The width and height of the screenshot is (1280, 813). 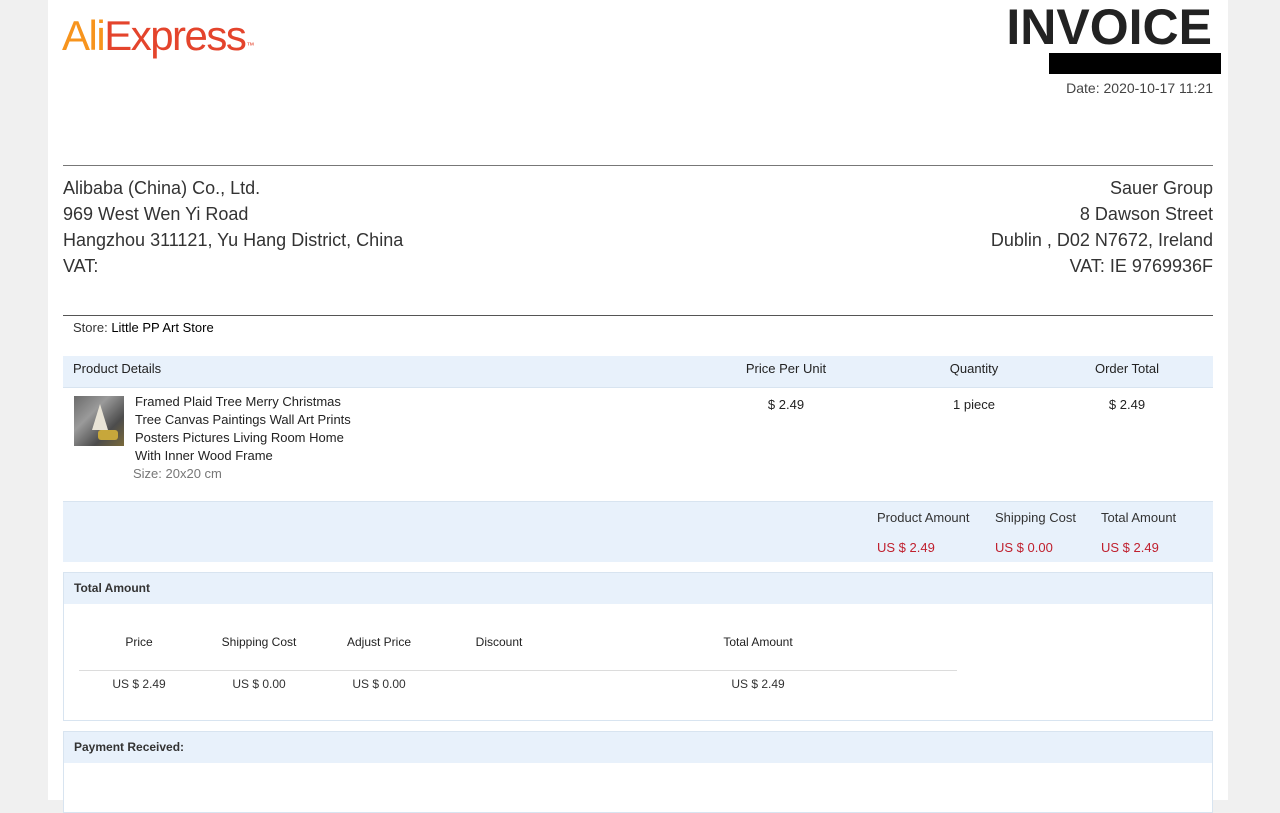 What do you see at coordinates (758, 684) in the screenshot?
I see `total-value-total-amount: US $ 2.49` at bounding box center [758, 684].